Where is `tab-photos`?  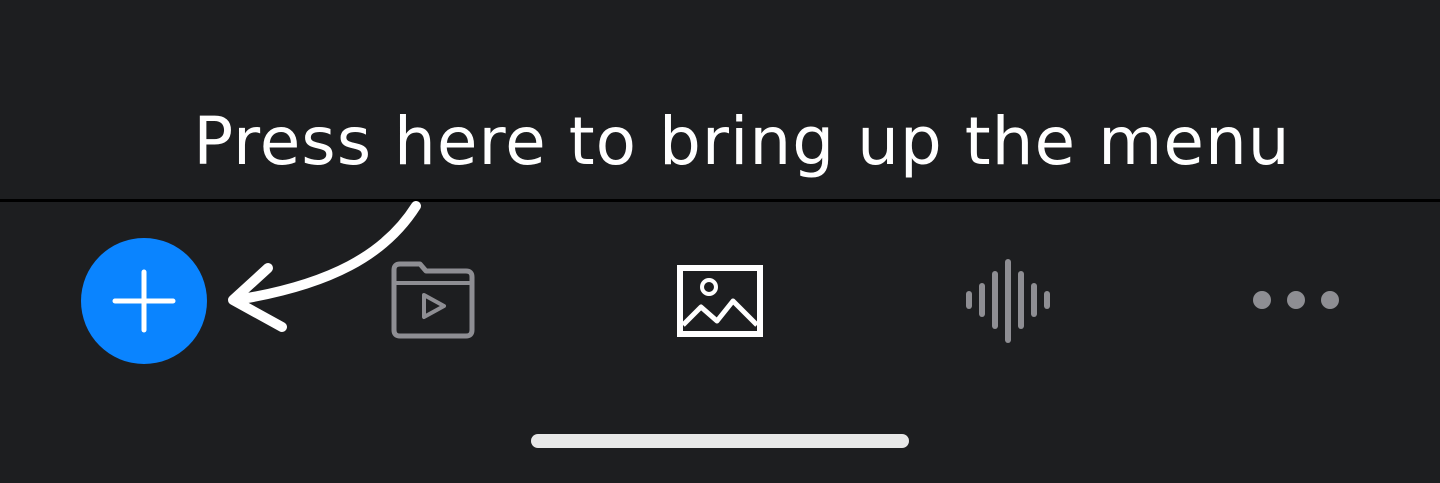
tab-photos is located at coordinates (720, 301).